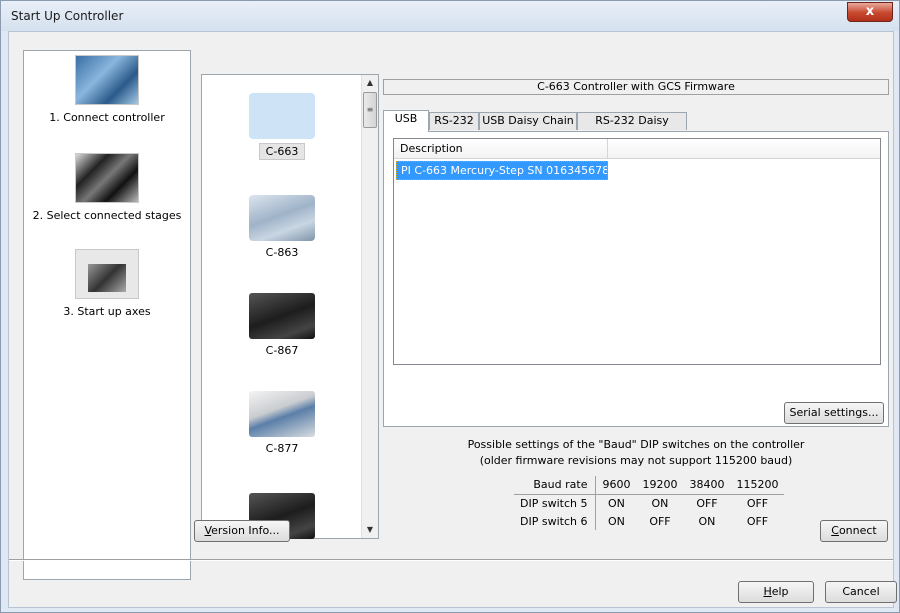  I want to click on stages-photo-icon, so click(107, 178).